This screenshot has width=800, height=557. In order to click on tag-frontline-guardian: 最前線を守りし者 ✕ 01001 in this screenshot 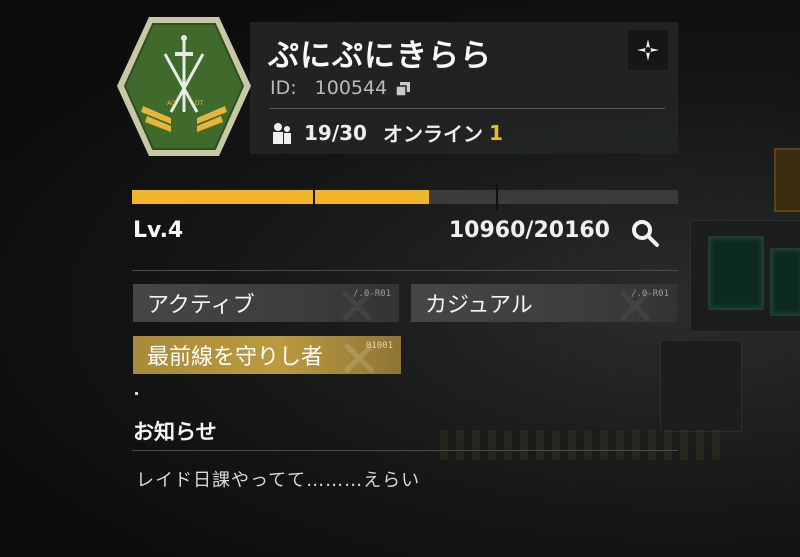, I will do `click(267, 355)`.